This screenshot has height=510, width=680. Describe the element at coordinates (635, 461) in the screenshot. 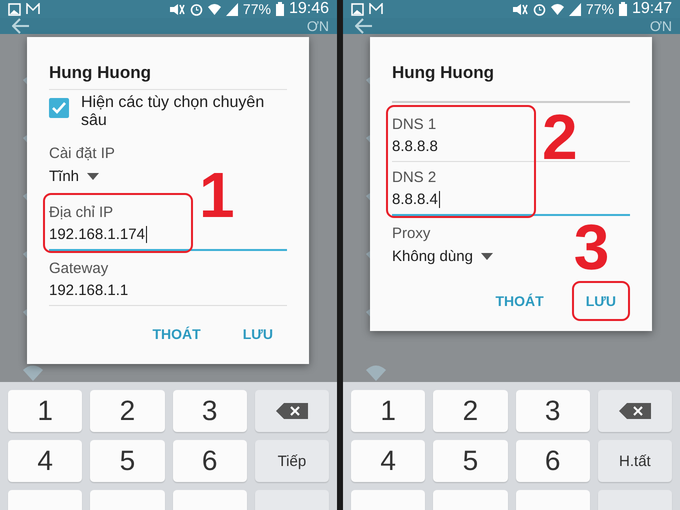

I see `action-key: H.tất` at that location.